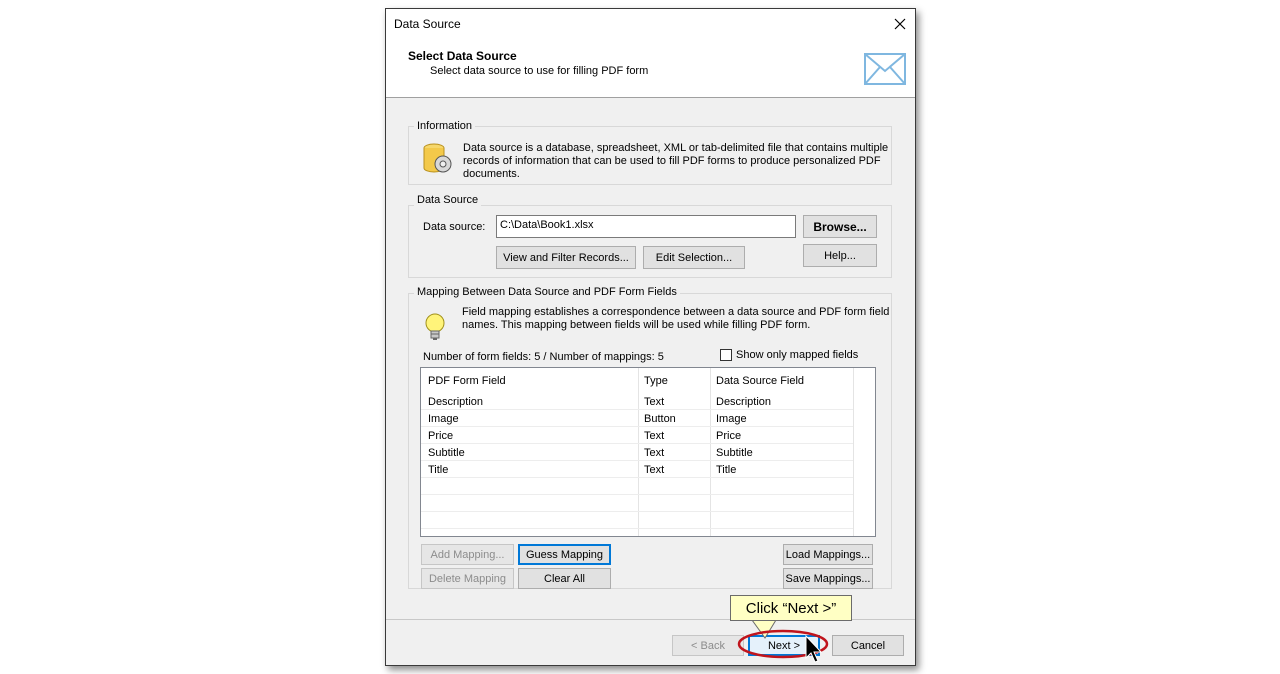  Describe the element at coordinates (764, 629) in the screenshot. I see `callout-pointer` at that location.